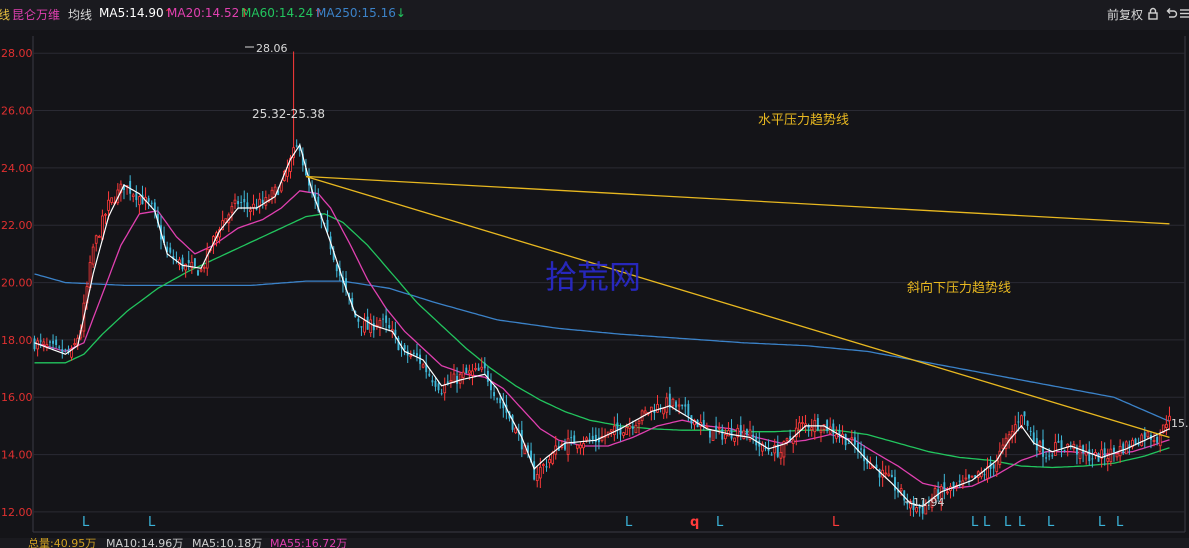  Describe the element at coordinates (17, 53) in the screenshot. I see `y-tick-label: 28.00` at that location.